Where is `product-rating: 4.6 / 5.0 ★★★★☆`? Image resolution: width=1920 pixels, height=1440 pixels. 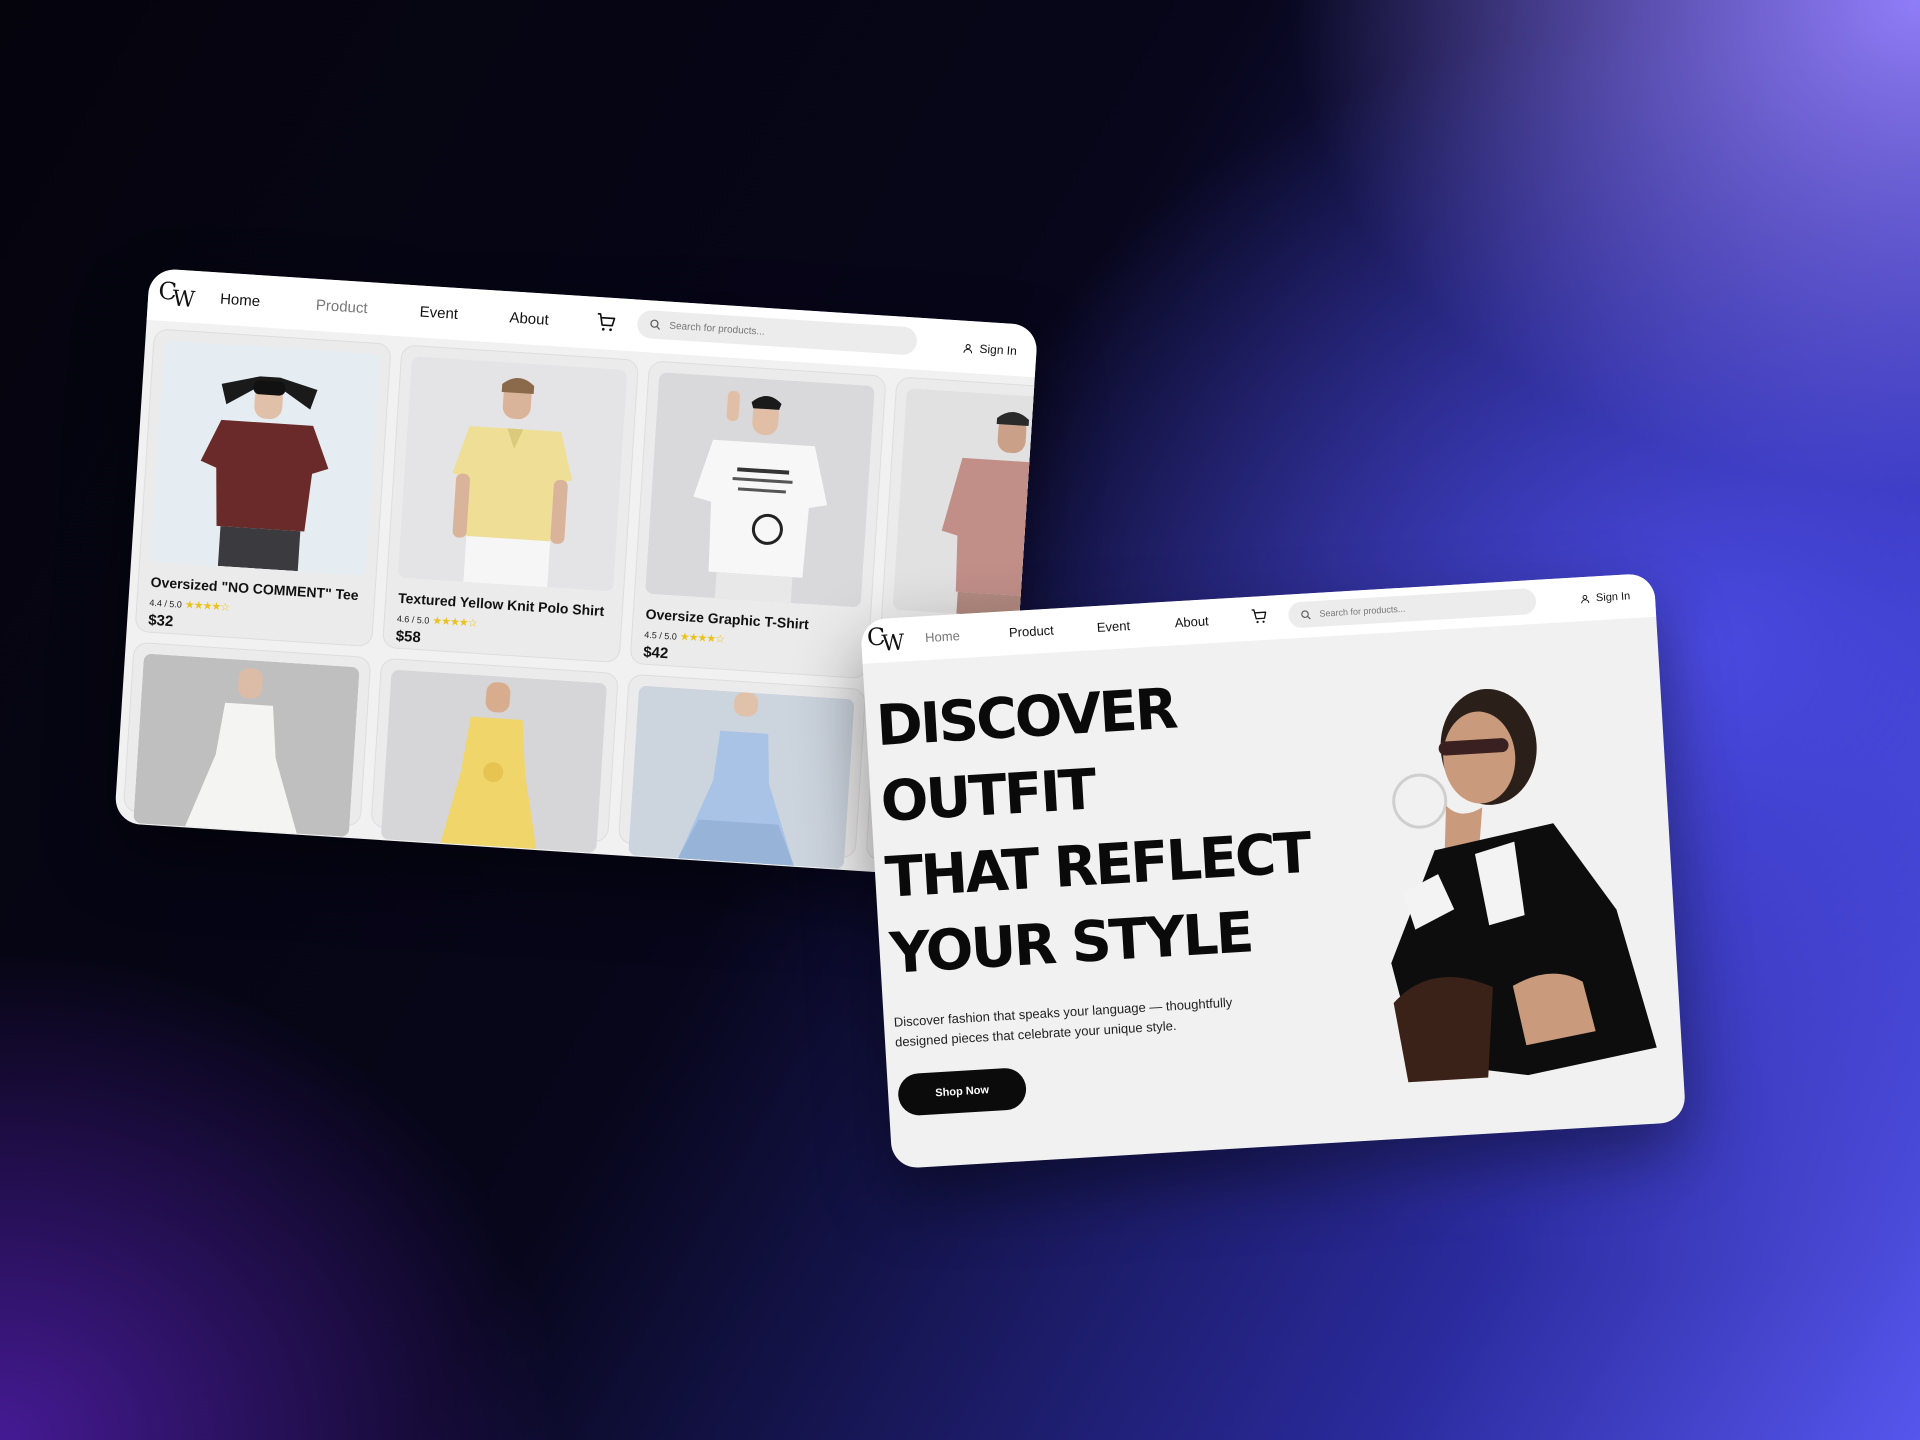
product-rating: 4.6 / 5.0 ★★★★☆ is located at coordinates (436, 621).